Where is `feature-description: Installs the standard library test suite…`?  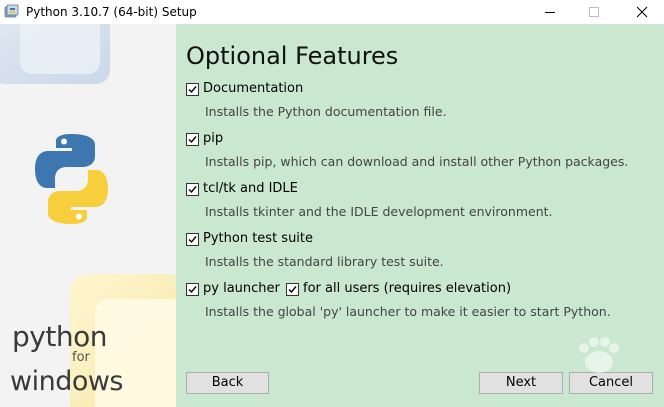 feature-description: Installs the standard library test suite… is located at coordinates (324, 261).